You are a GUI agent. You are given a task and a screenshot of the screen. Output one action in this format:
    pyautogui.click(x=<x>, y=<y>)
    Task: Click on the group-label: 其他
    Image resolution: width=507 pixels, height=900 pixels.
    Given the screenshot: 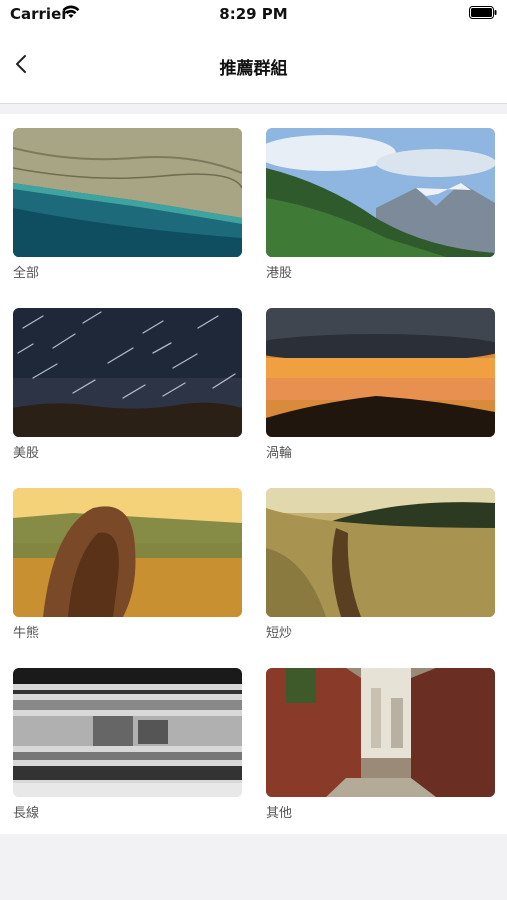 What is the action you would take?
    pyautogui.click(x=279, y=813)
    